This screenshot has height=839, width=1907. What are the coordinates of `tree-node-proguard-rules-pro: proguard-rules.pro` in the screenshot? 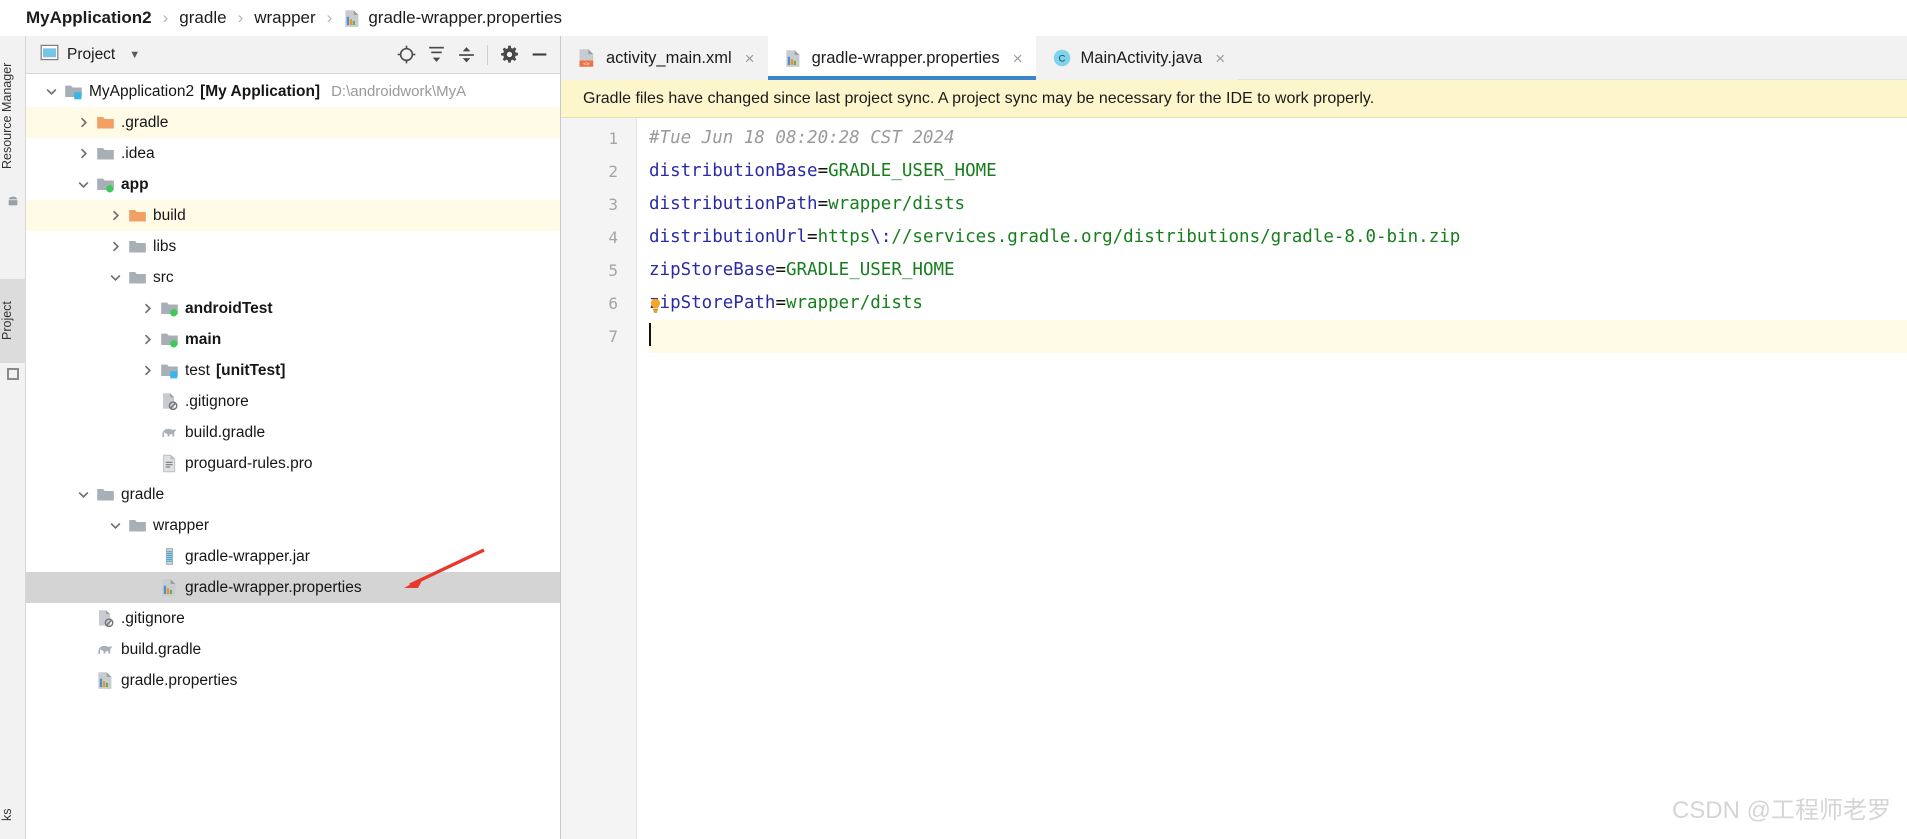 It's located at (293, 463).